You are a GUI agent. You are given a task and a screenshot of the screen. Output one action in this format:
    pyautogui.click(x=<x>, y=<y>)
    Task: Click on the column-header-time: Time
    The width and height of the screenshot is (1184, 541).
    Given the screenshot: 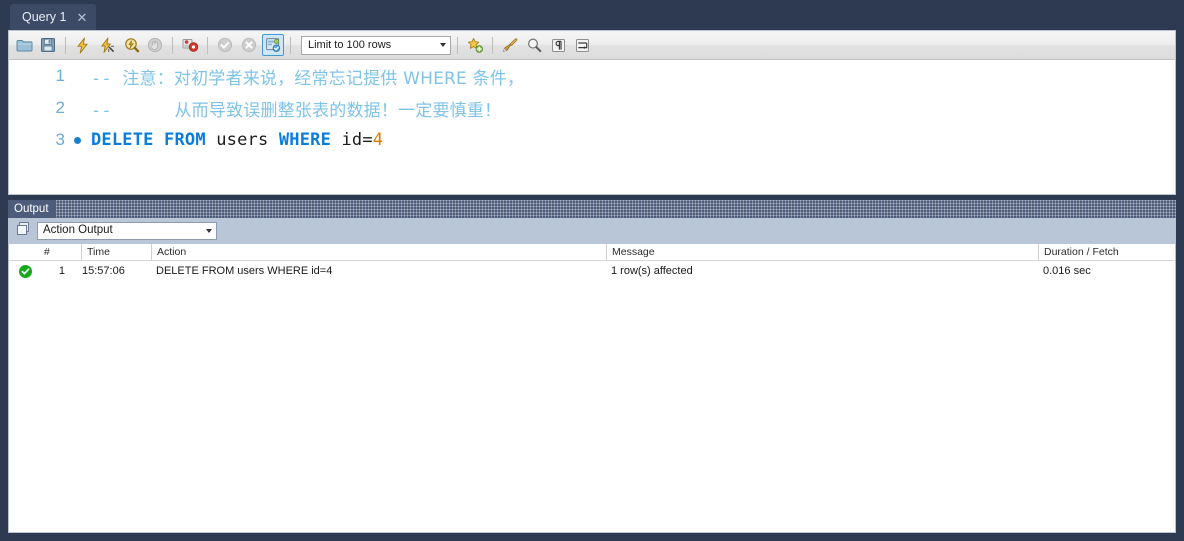 What is the action you would take?
    pyautogui.click(x=116, y=252)
    